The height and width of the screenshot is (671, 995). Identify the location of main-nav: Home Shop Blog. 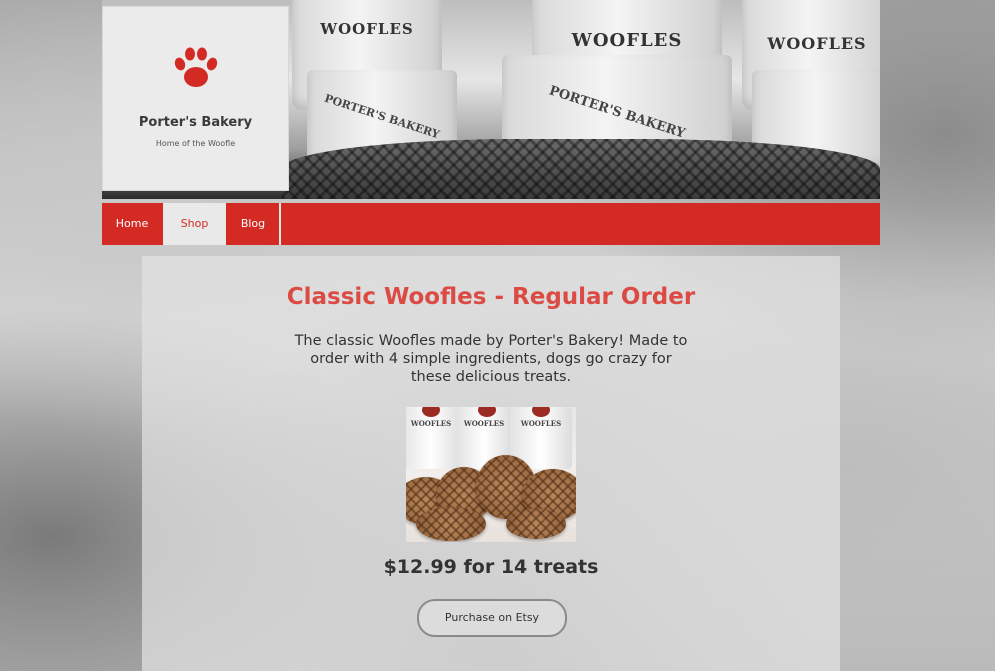
(491, 224).